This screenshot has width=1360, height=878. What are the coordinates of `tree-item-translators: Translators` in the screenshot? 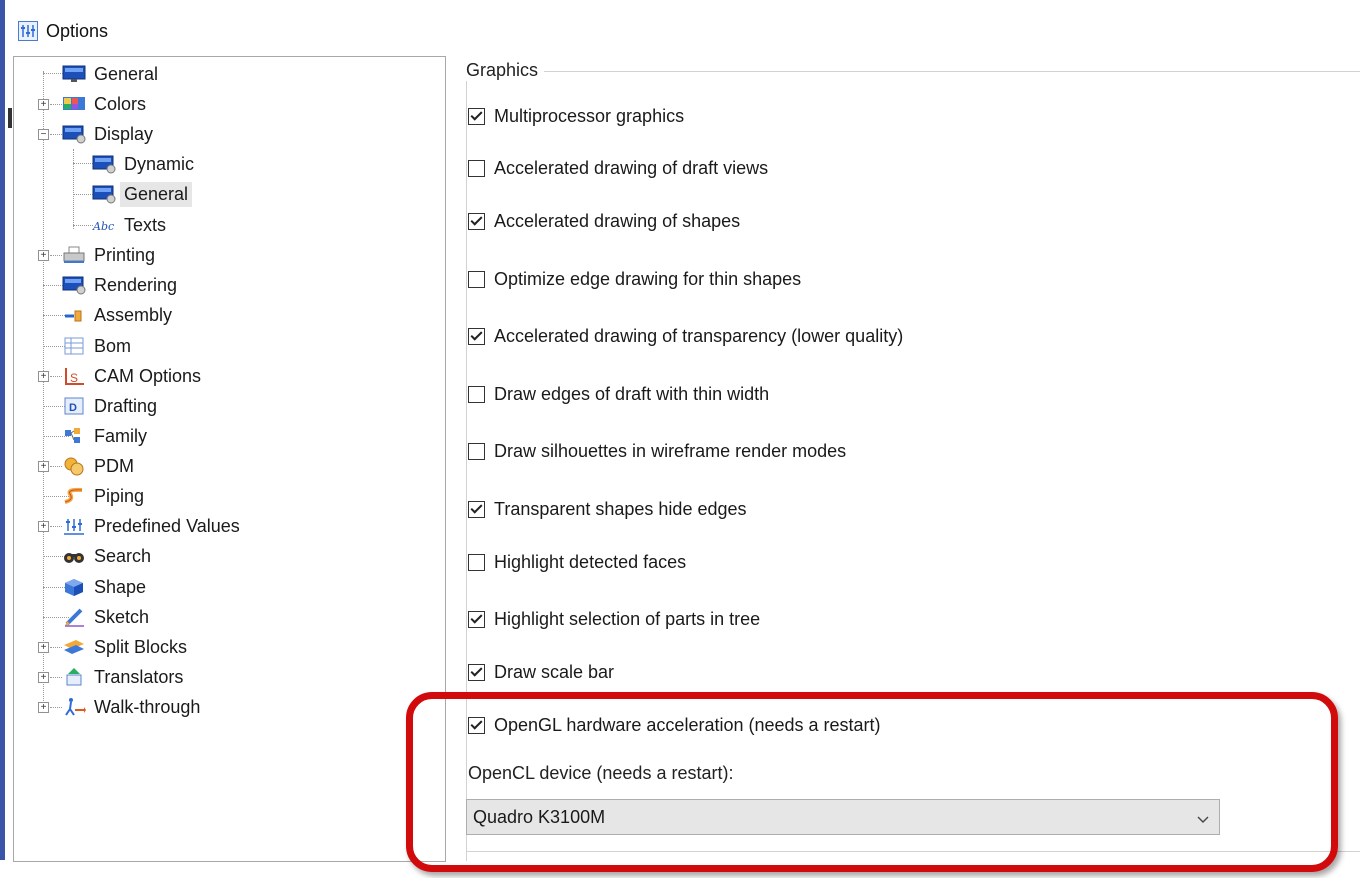 It's located at (124, 677).